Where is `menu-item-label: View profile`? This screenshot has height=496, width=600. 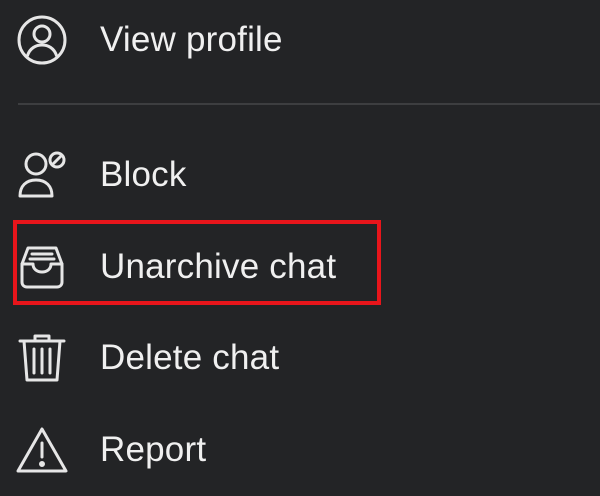 menu-item-label: View profile is located at coordinates (191, 39).